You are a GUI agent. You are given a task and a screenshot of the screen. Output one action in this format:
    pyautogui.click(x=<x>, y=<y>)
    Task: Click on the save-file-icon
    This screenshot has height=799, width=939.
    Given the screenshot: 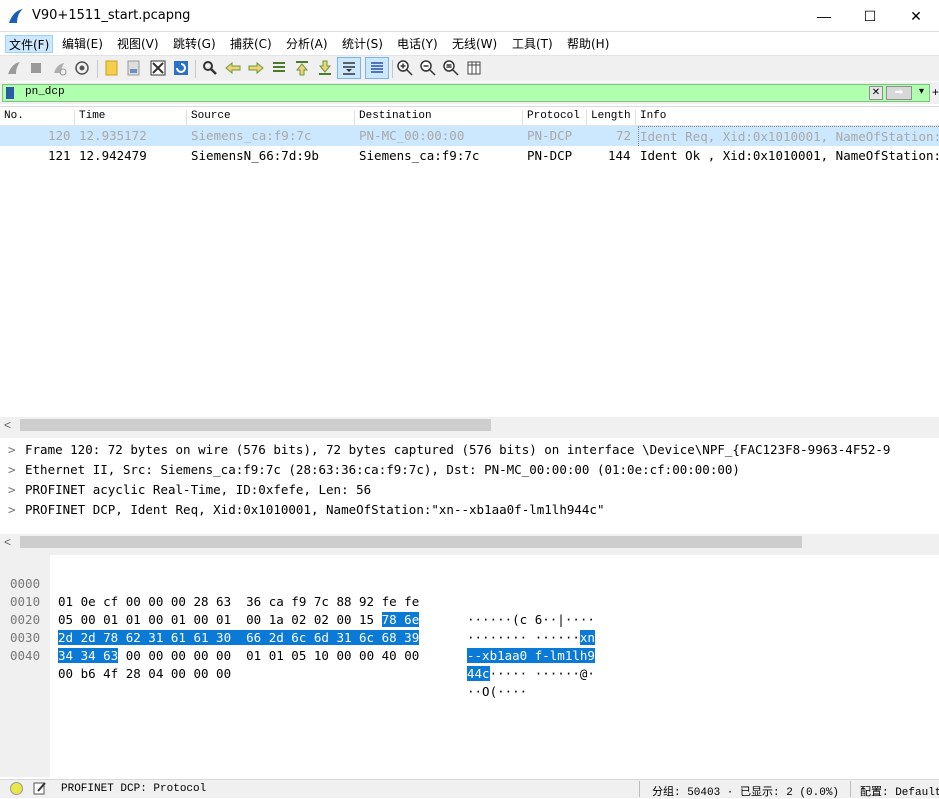 What is the action you would take?
    pyautogui.click(x=134, y=68)
    